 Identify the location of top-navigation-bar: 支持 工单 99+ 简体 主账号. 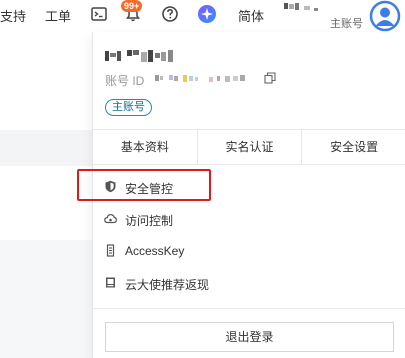
(202, 16).